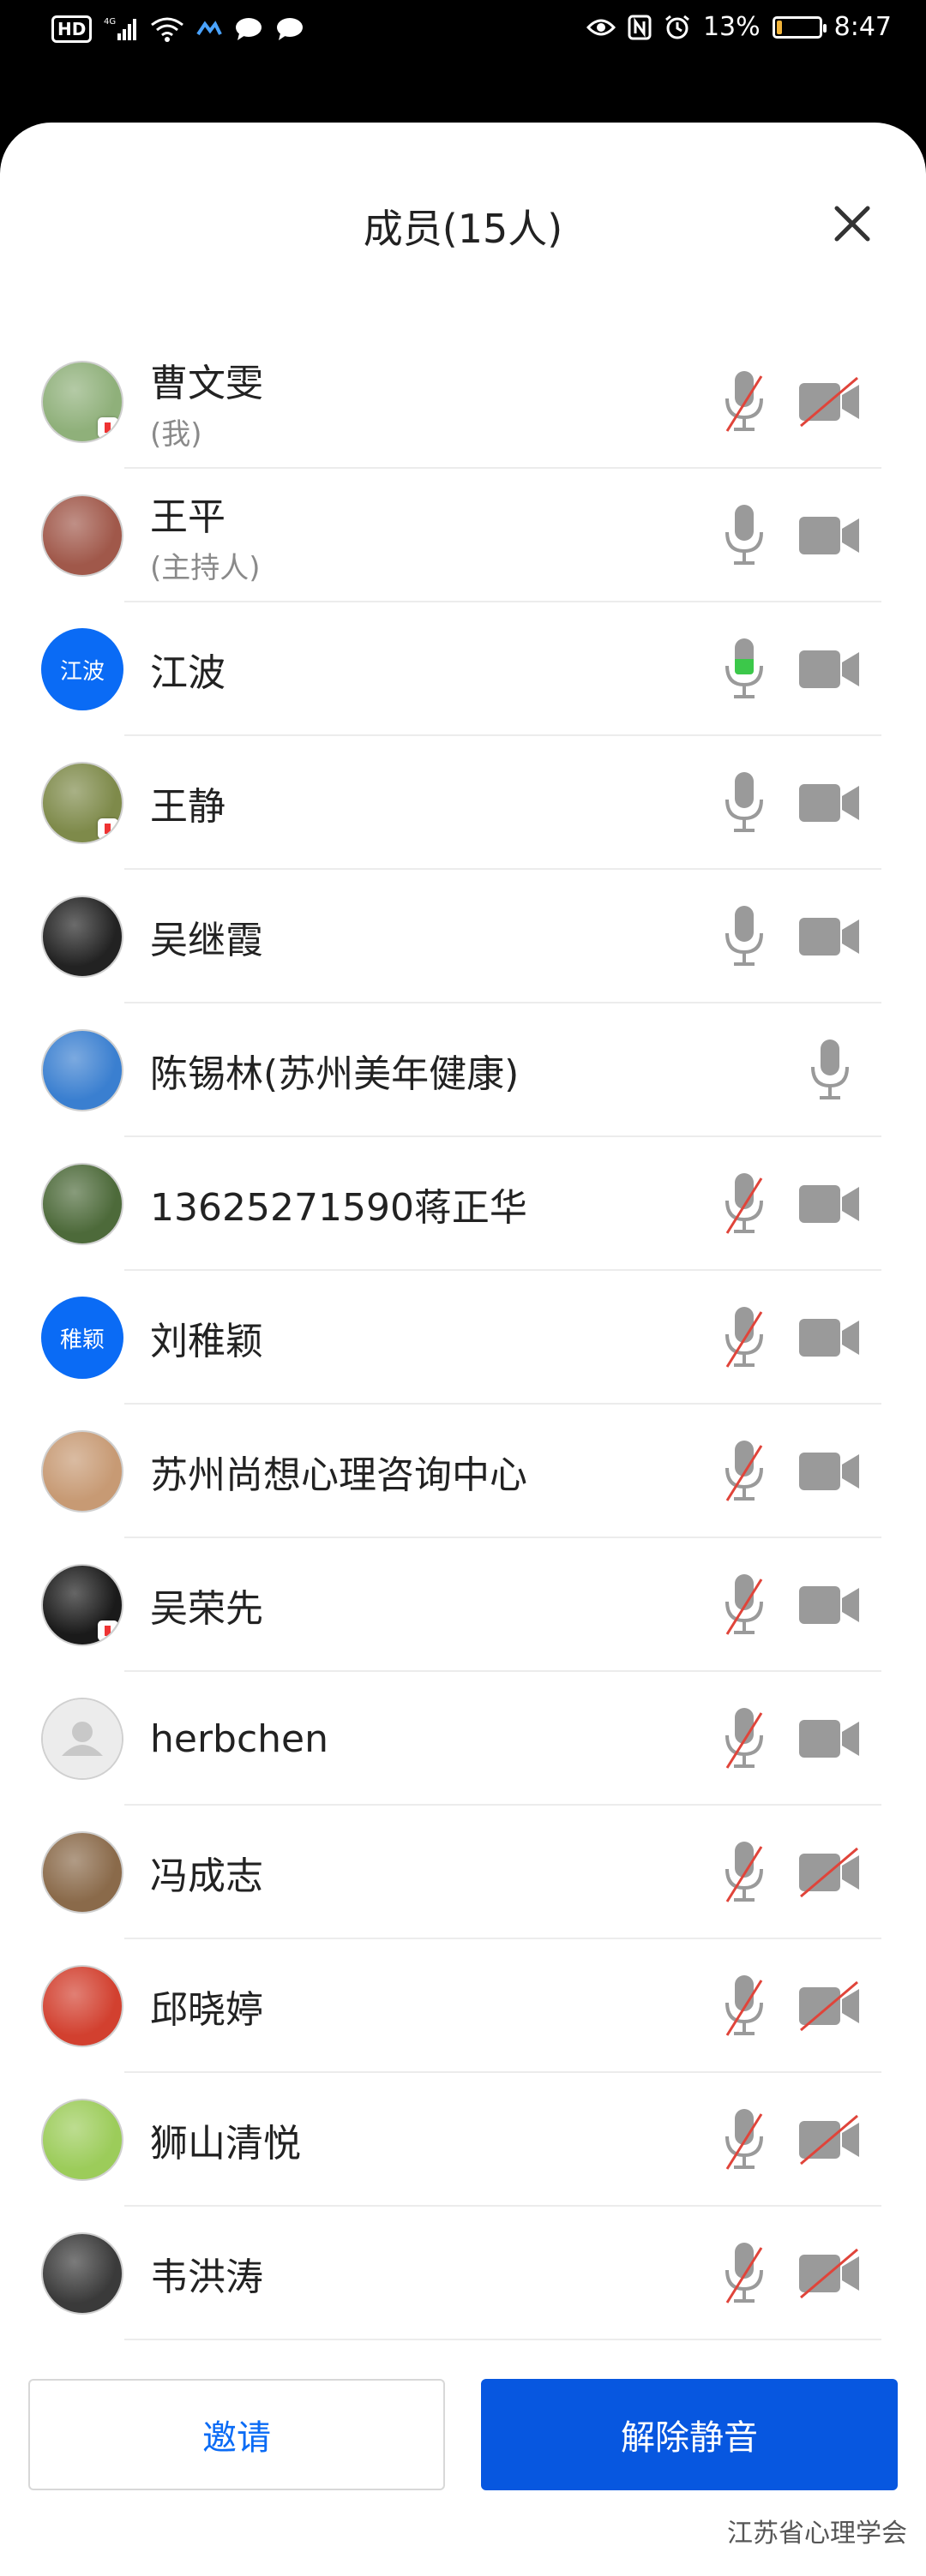 The image size is (926, 2576). I want to click on member-row: 冯成志, so click(463, 1872).